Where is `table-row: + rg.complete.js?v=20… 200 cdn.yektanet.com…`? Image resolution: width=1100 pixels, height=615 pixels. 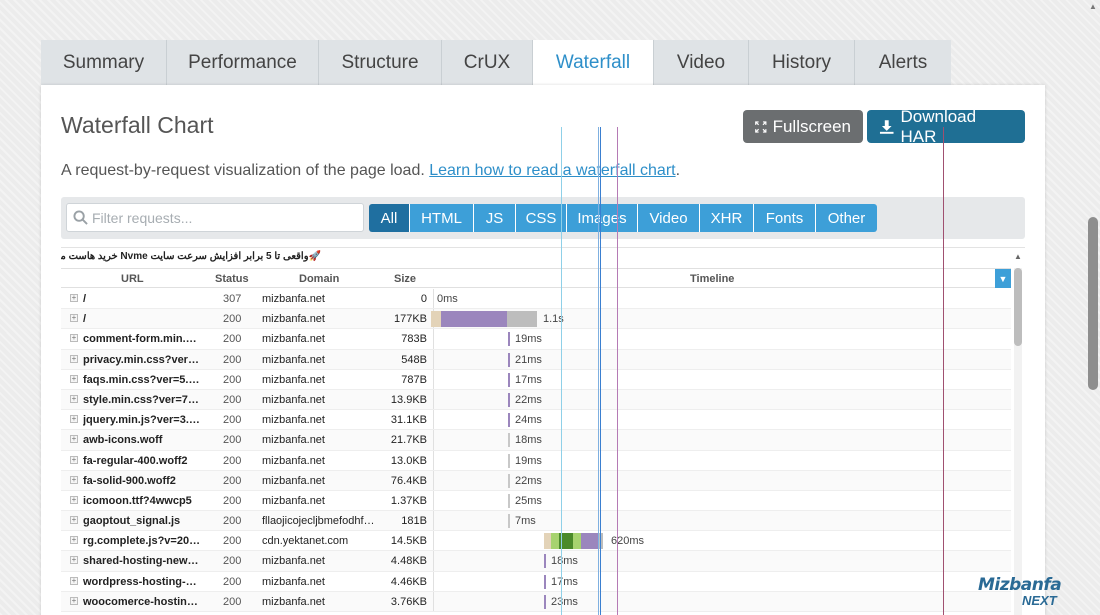
table-row: + rg.complete.js?v=20… 200 cdn.yektanet.com… is located at coordinates (536, 541).